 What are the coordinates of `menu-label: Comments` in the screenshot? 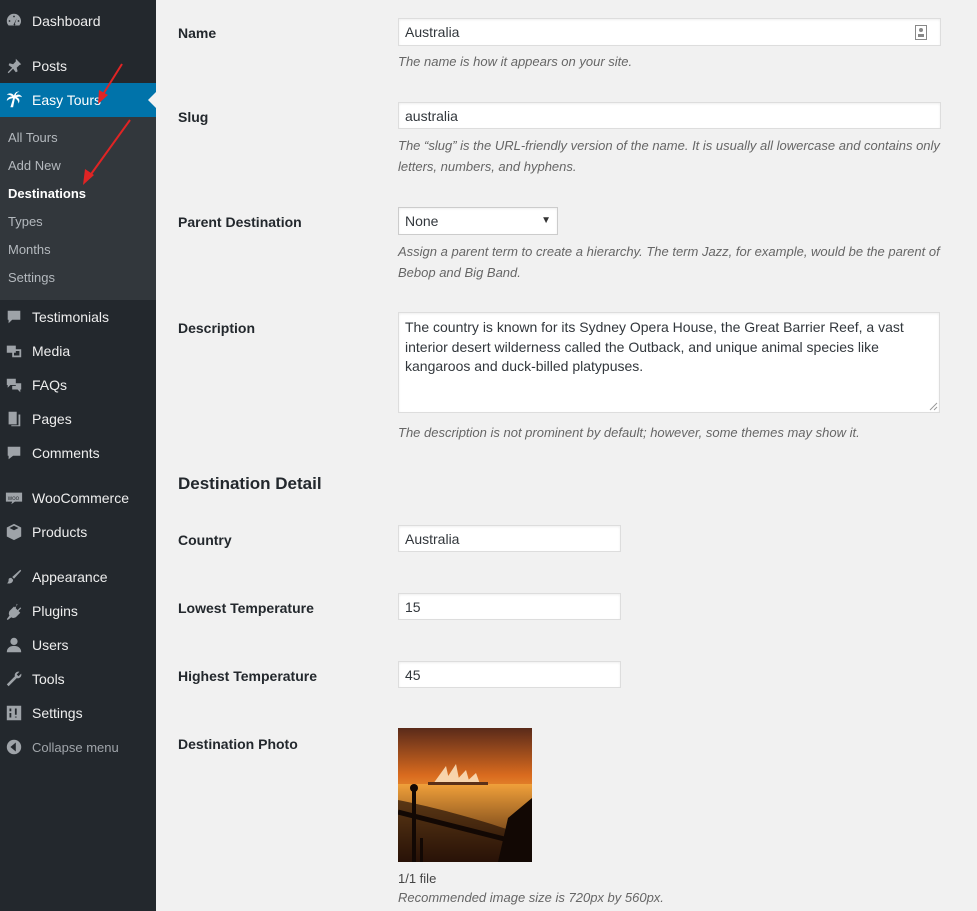 It's located at (66, 453).